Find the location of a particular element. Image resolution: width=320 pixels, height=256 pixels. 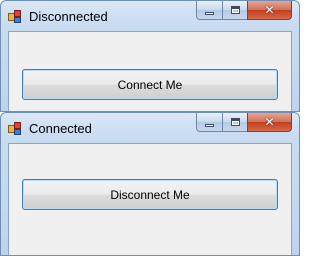

disconnect-button: Disconnect Me is located at coordinates (150, 194).